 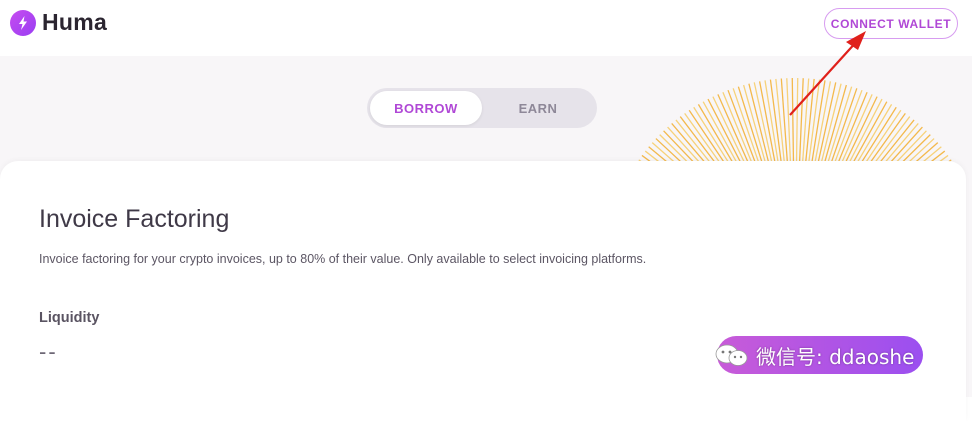 I want to click on borrow-earn-toggle: BORROW EARN, so click(x=482, y=108).